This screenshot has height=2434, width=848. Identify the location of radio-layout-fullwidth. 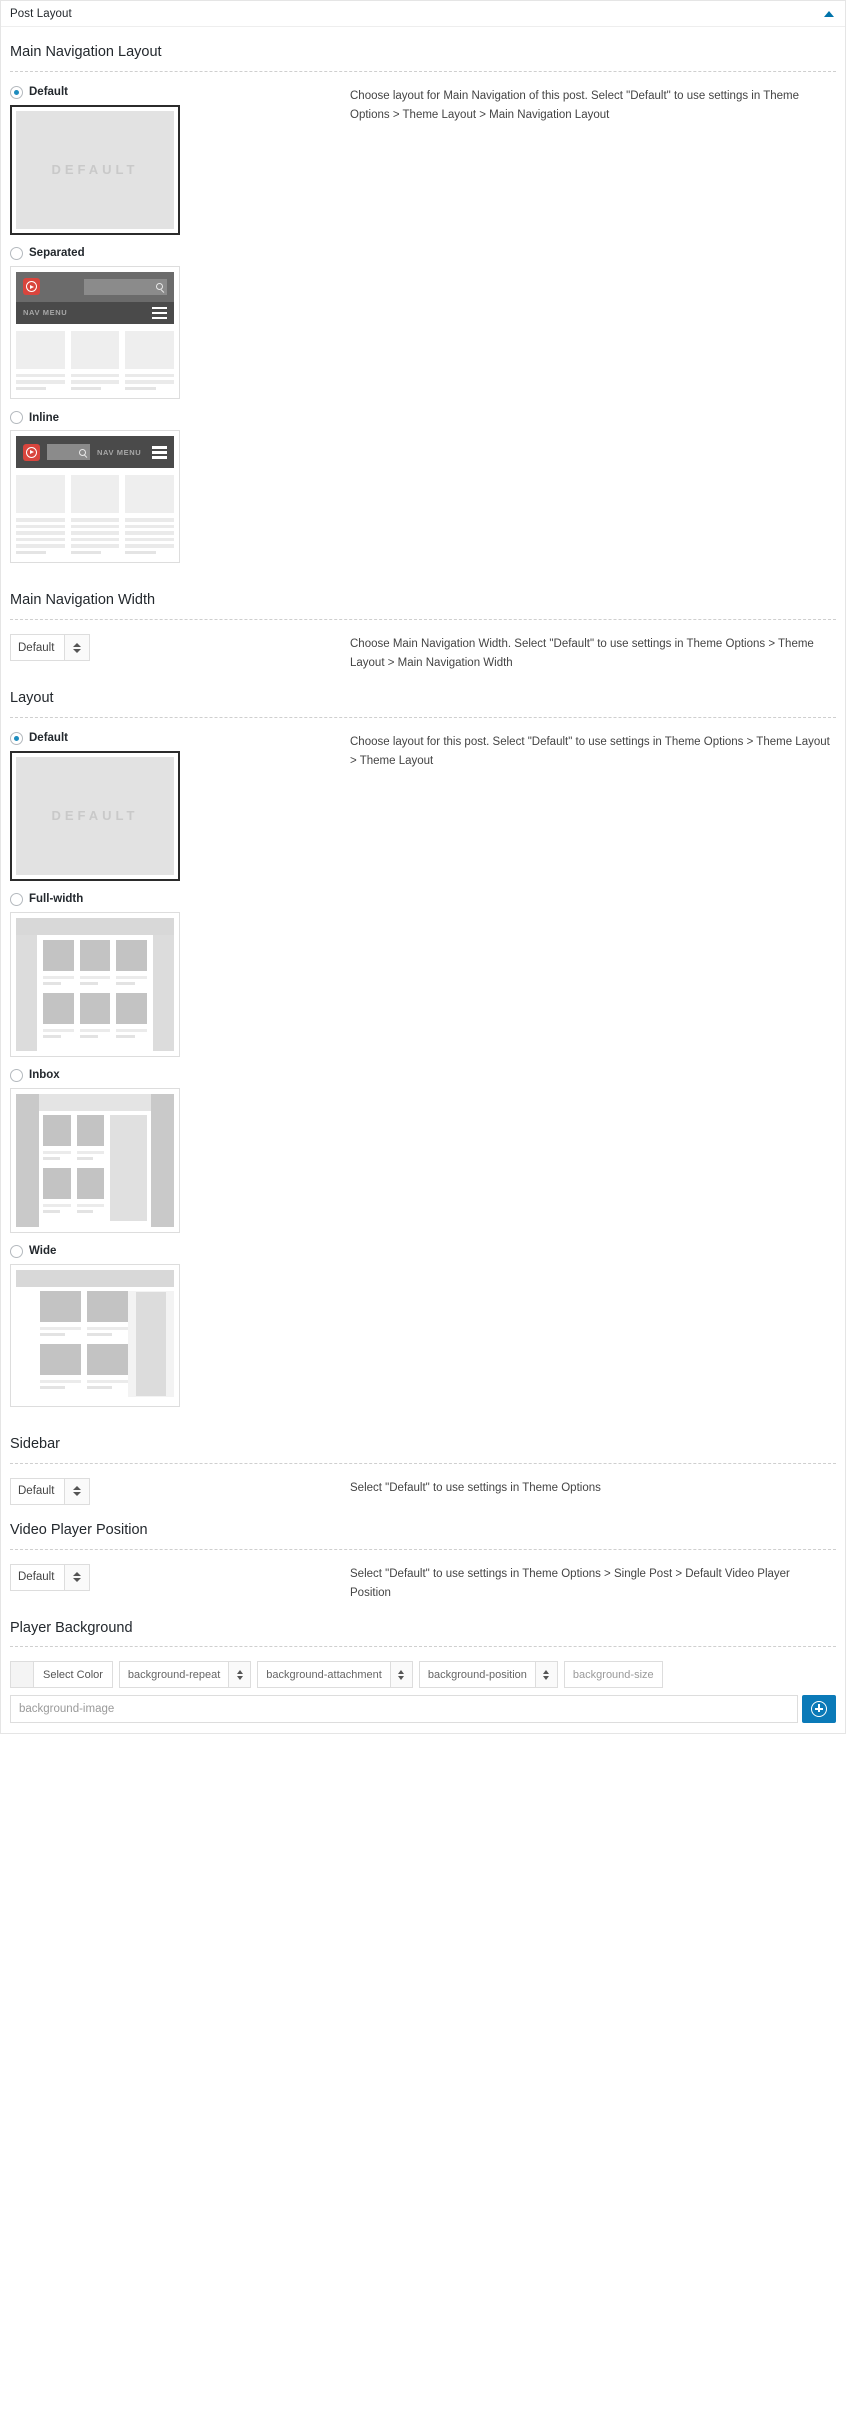
(16, 899).